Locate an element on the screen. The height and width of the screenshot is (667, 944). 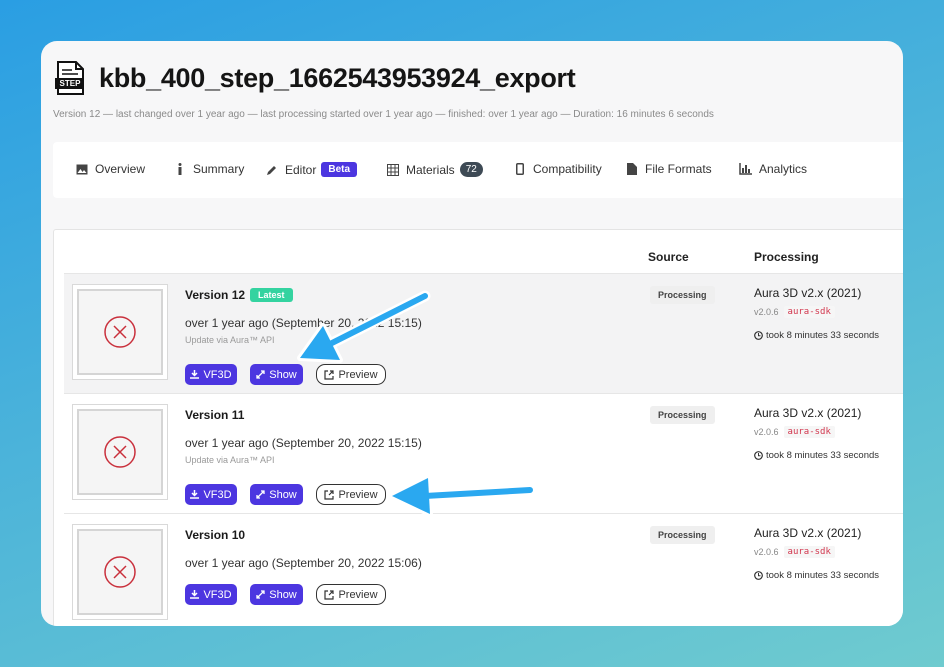
image-icon is located at coordinates (81, 169).